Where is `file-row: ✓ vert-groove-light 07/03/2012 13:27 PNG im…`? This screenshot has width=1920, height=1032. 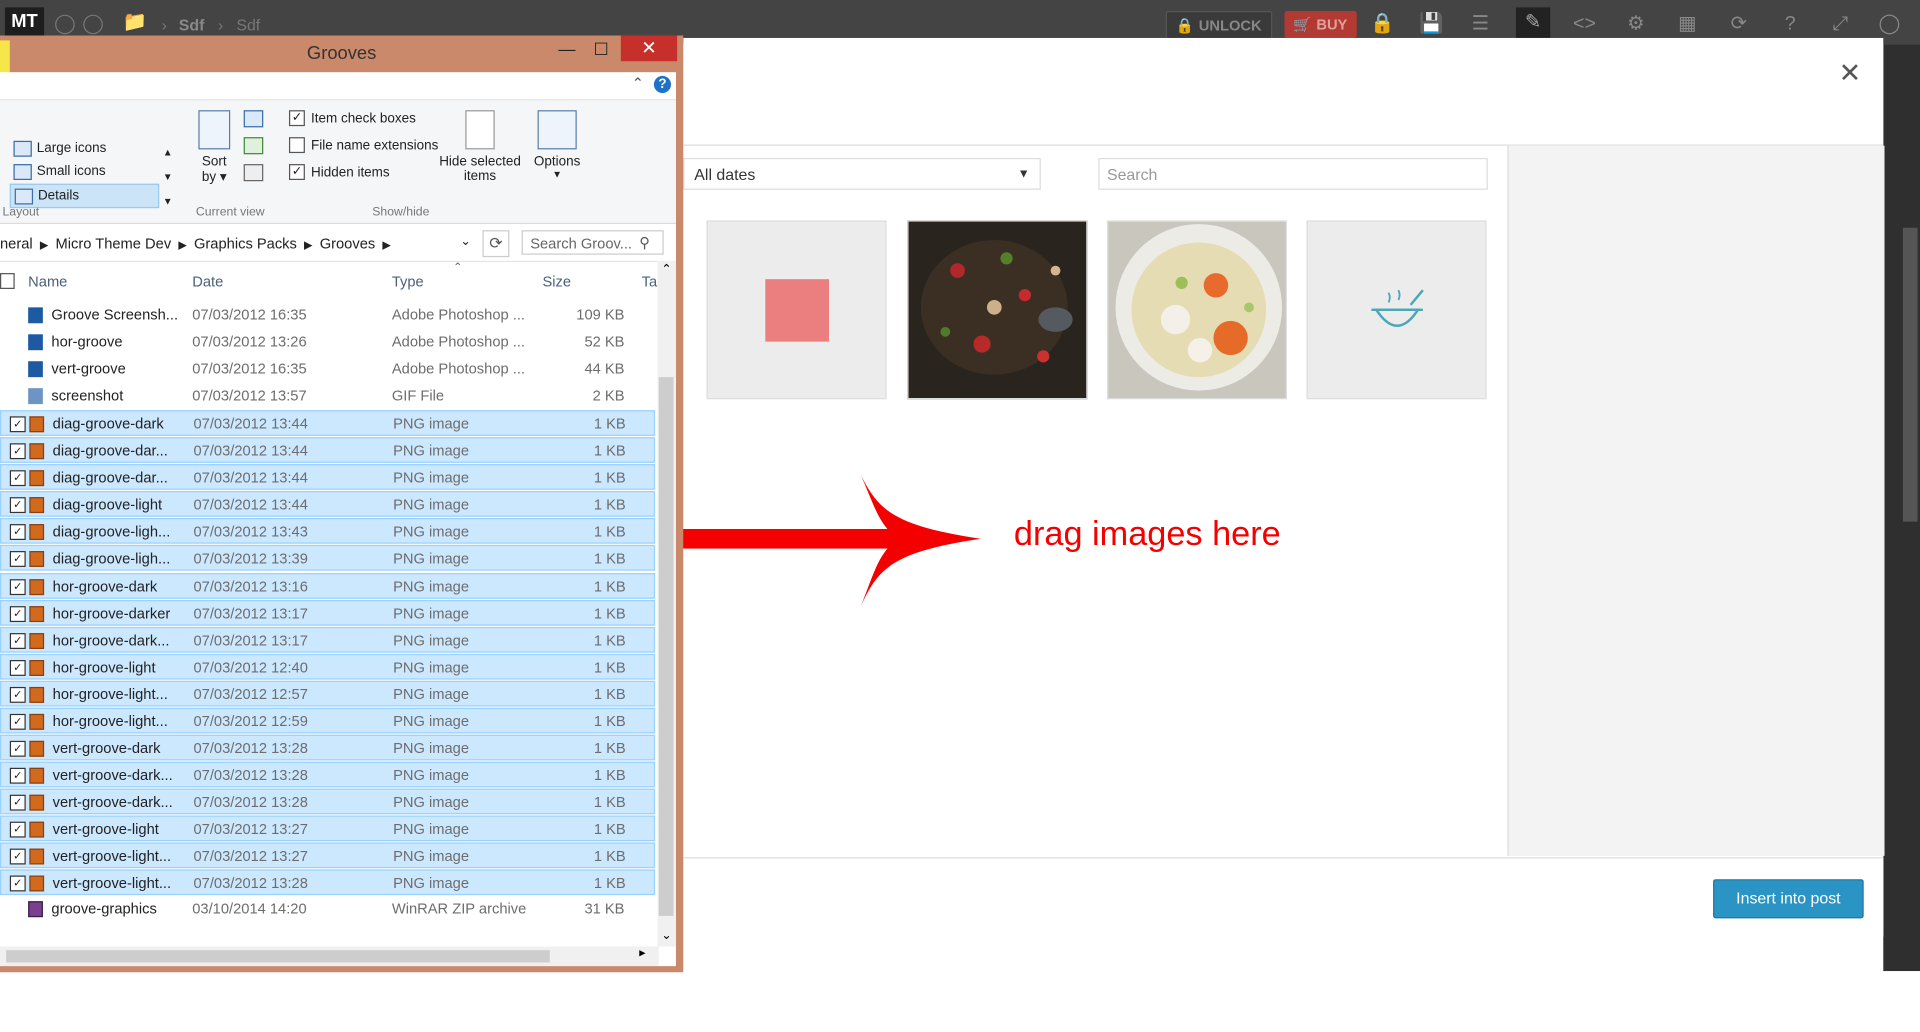
file-row: ✓ vert-groove-light 07/03/2012 13:27 PNG im… is located at coordinates (328, 828).